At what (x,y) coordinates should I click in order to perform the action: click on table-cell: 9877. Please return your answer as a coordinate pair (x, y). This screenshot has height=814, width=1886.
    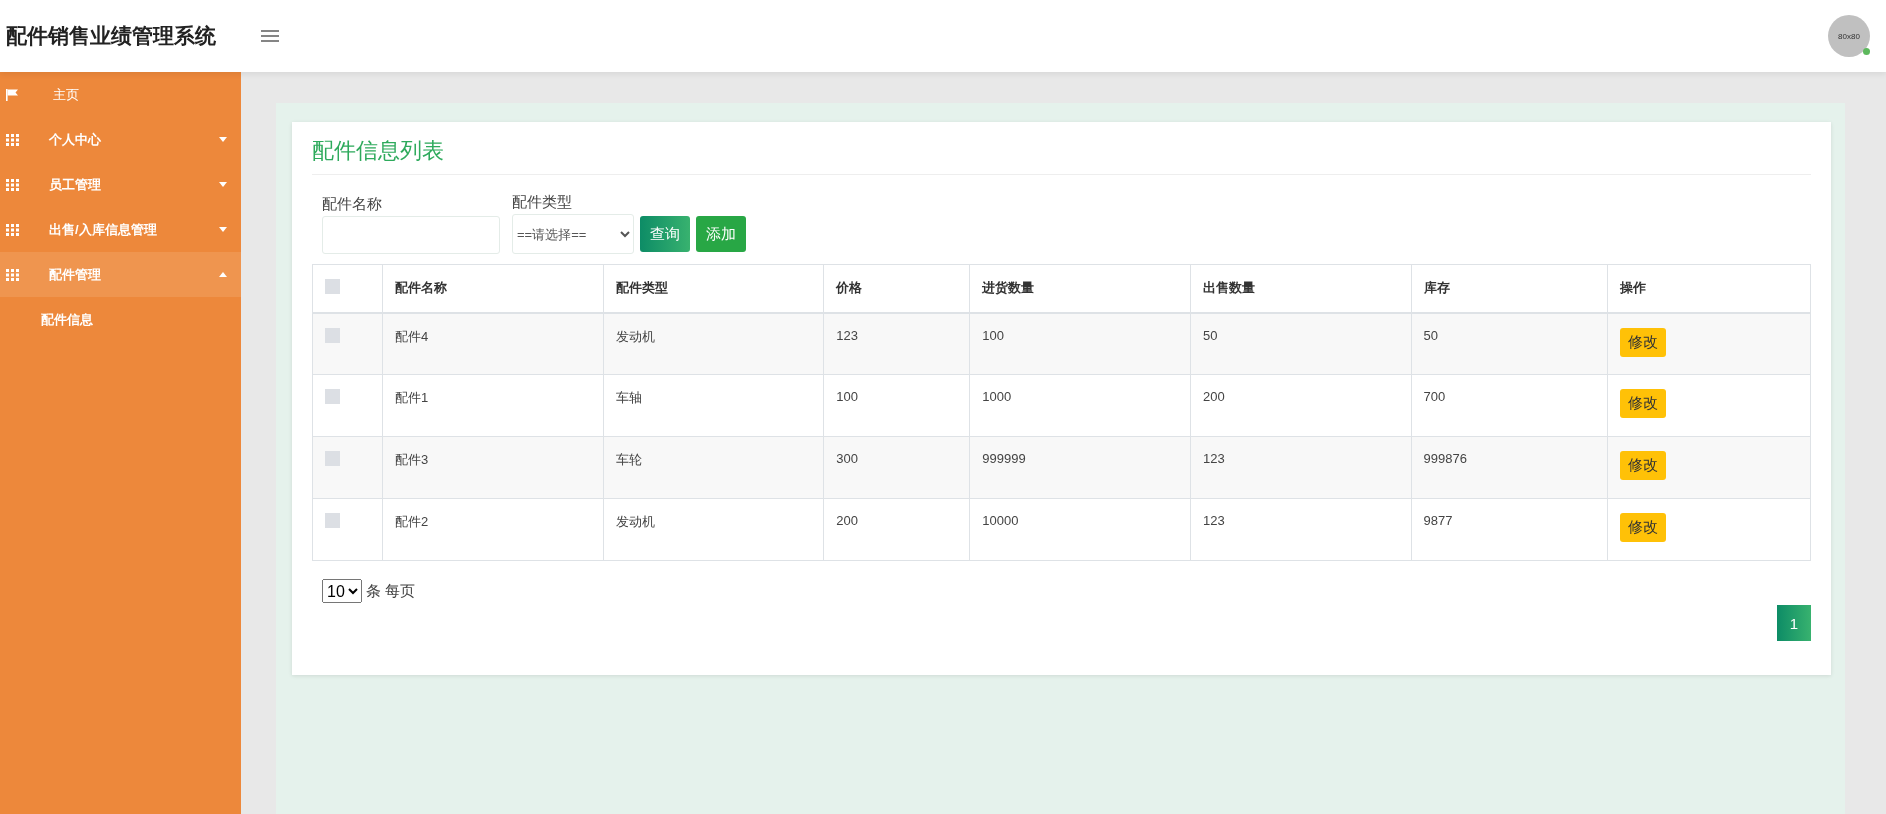
    Looking at the image, I should click on (1509, 529).